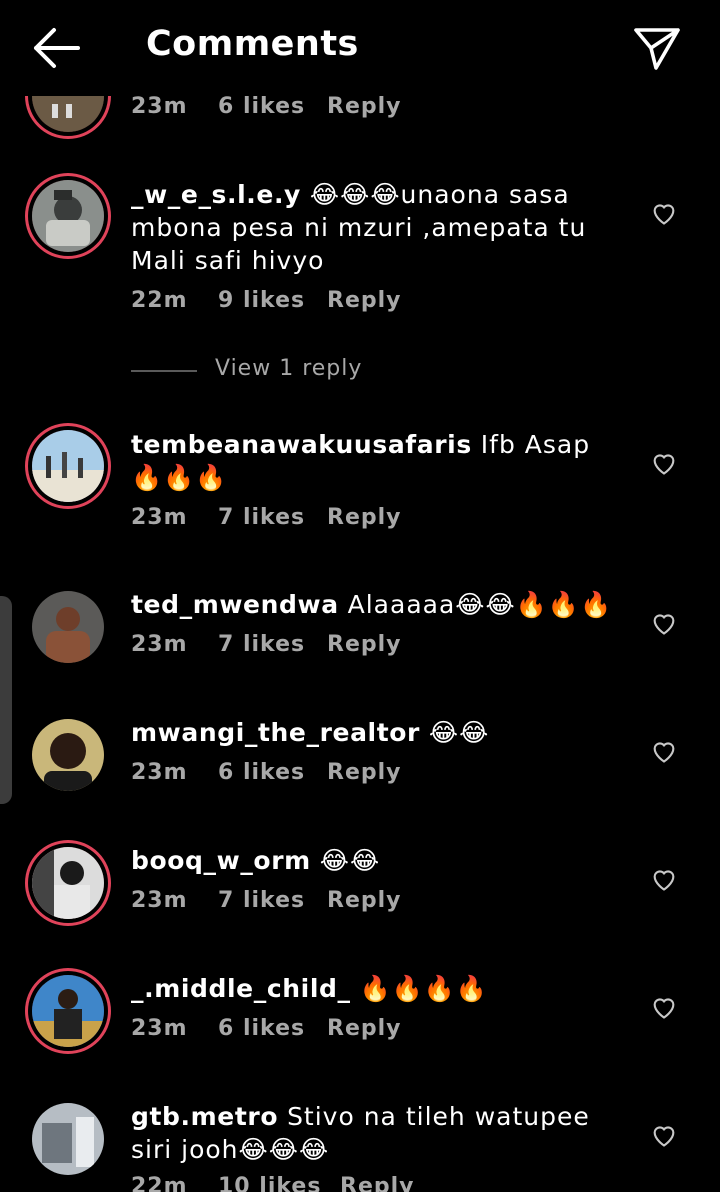 This screenshot has width=720, height=1192. I want to click on comment-text: ted_mwendwa Alaaaaa😂😂🔥🔥🔥, so click(376, 604).